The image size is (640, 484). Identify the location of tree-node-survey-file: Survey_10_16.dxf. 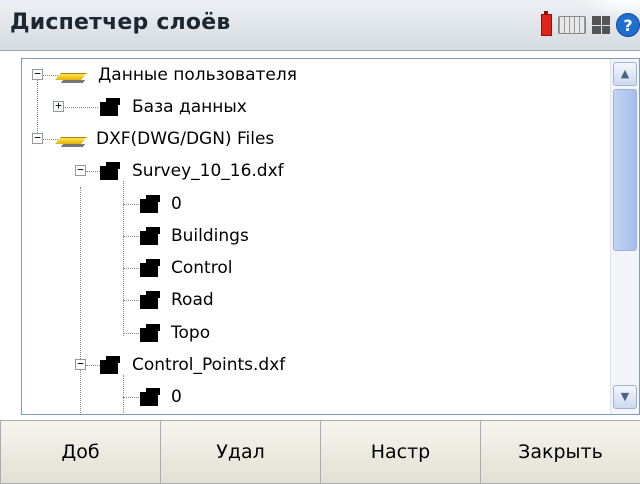
(316, 171).